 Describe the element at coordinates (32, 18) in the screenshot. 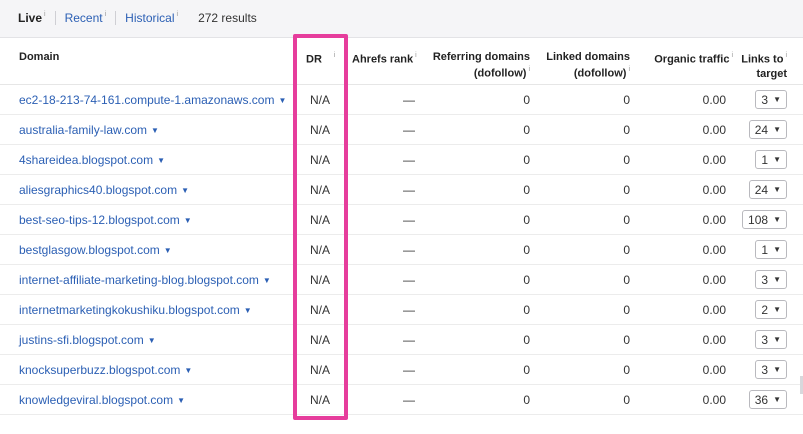

I see `tab-live: Live i` at that location.